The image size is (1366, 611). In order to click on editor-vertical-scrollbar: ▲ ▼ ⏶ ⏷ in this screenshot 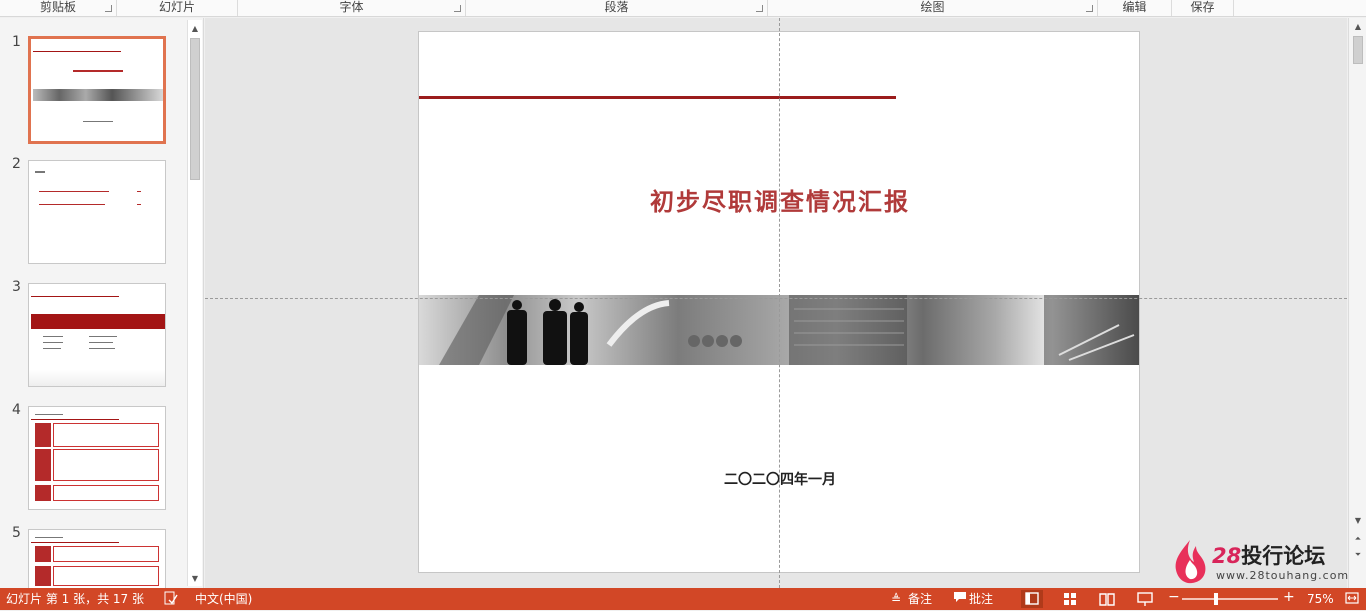, I will do `click(1357, 303)`.